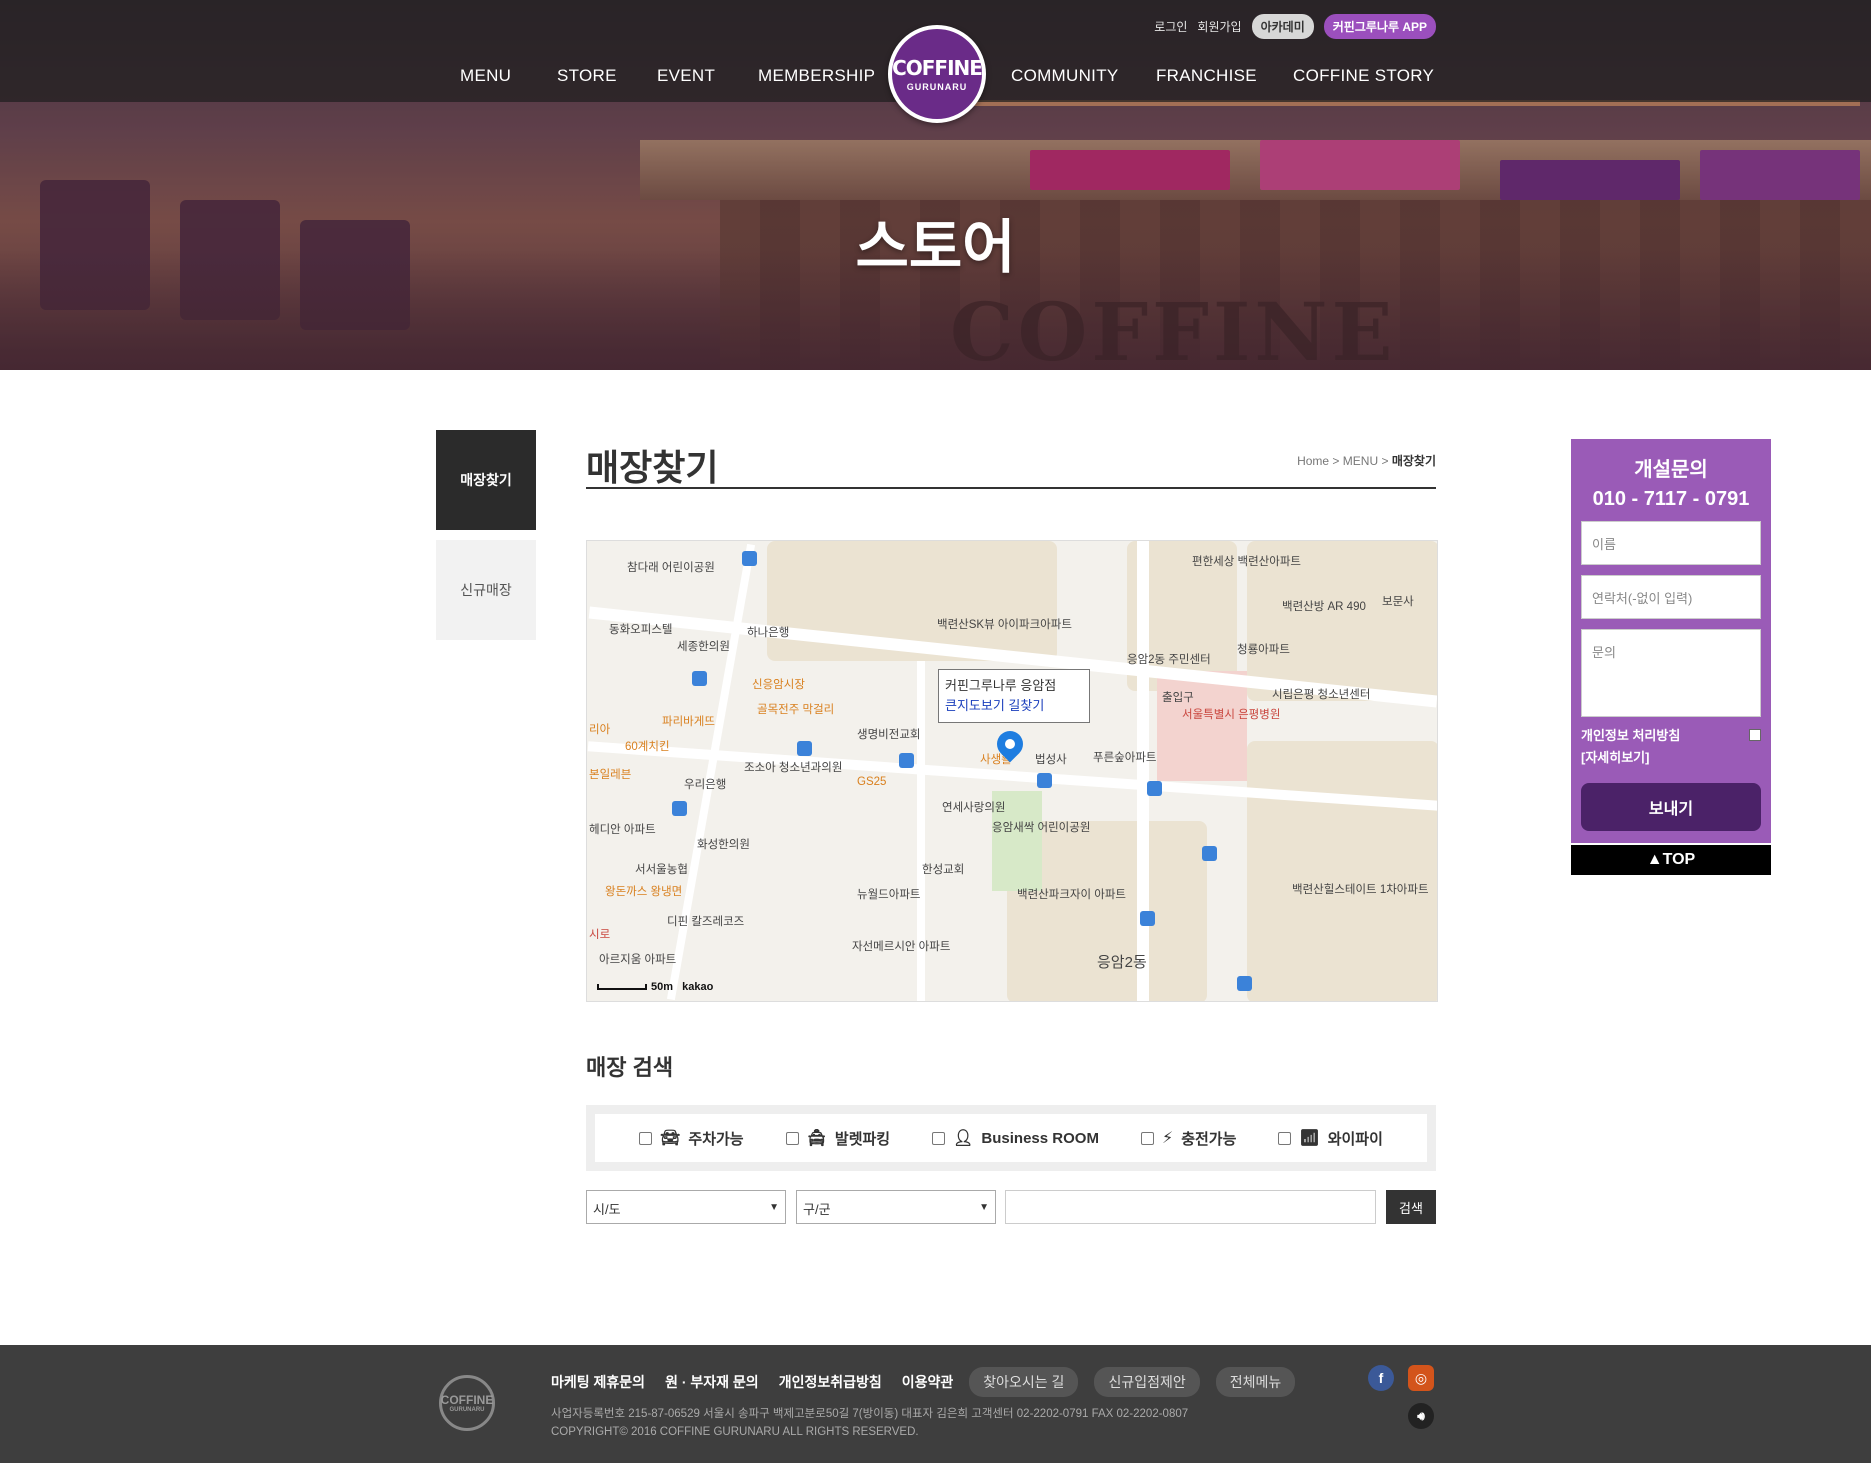  I want to click on filter-options: 🚘︎ 주차가능 🚖︎ 발렛파킹 👤︎ Business ROOM ⚡︎ 충전가능, so click(1011, 1138).